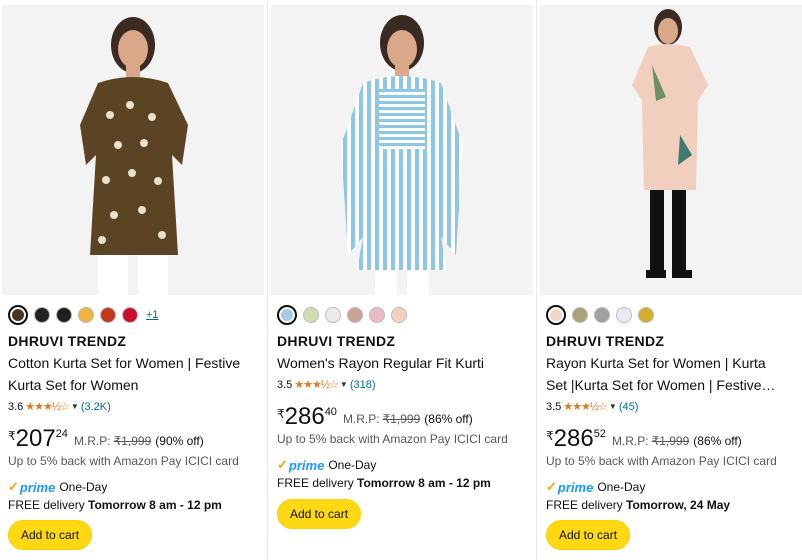  I want to click on price-fraction: 40, so click(330, 412).